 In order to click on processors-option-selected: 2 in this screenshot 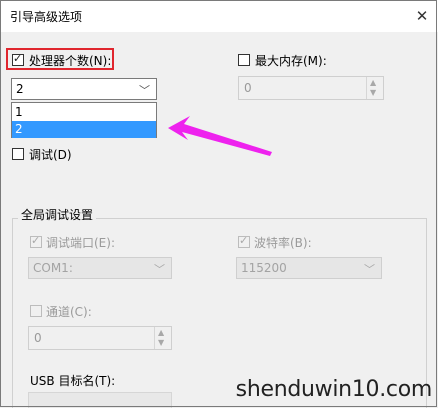, I will do `click(84, 129)`.